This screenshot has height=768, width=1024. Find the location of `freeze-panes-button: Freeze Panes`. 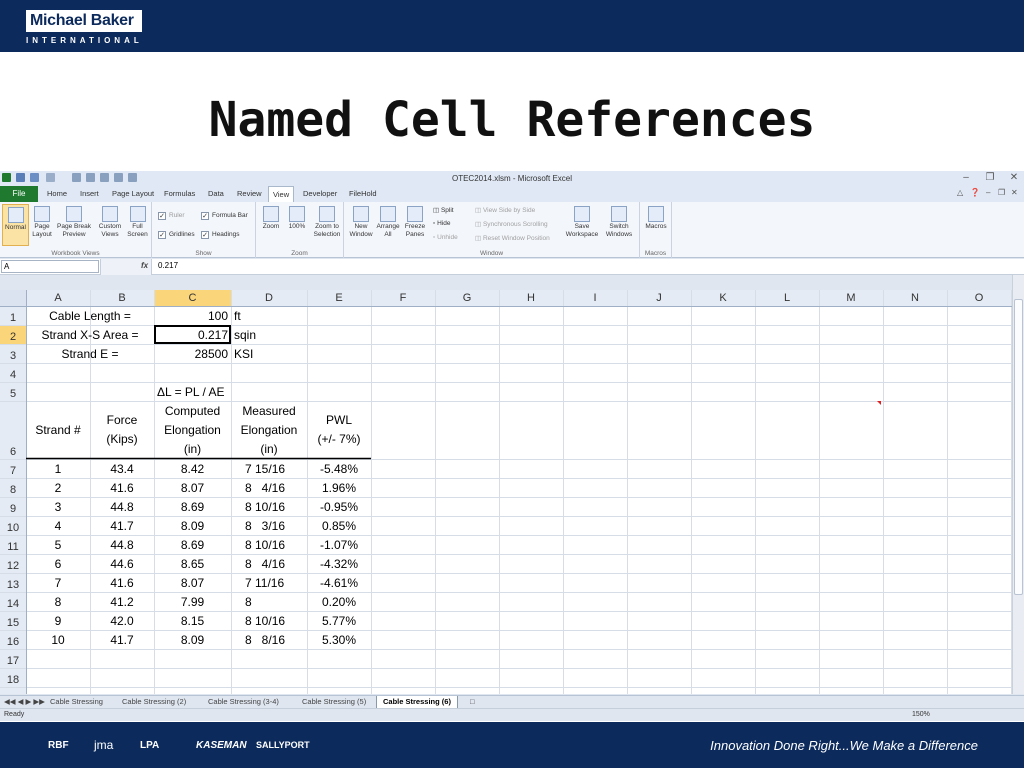

freeze-panes-button: Freeze Panes is located at coordinates (415, 222).